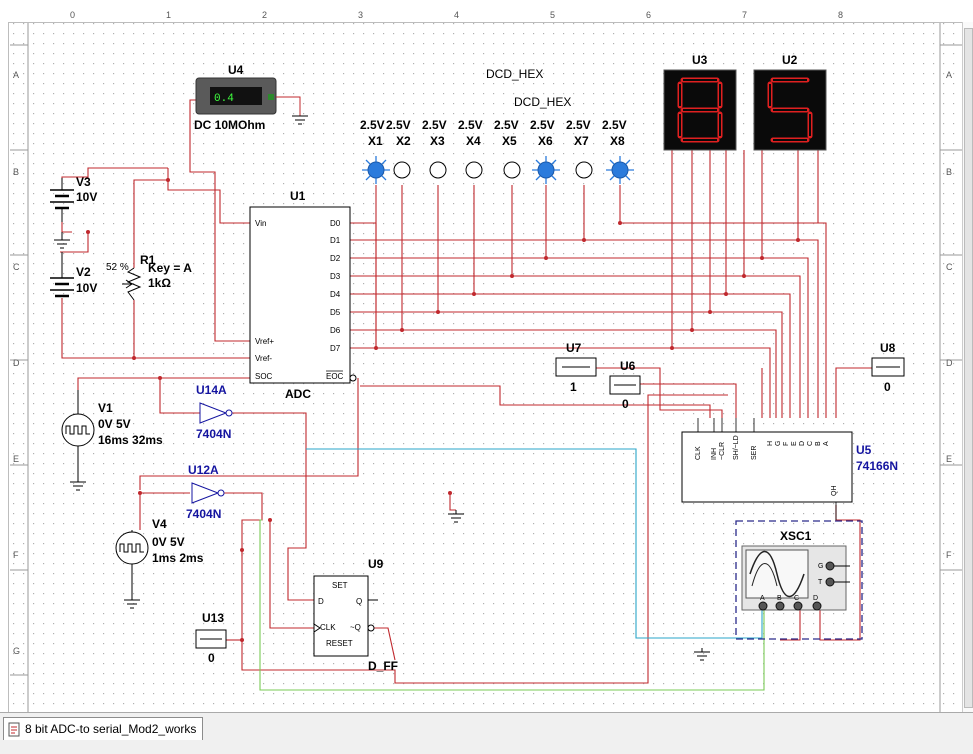  Describe the element at coordinates (514, 74) in the screenshot. I see `dcd-hex-label-1: DCD_HEX` at that location.